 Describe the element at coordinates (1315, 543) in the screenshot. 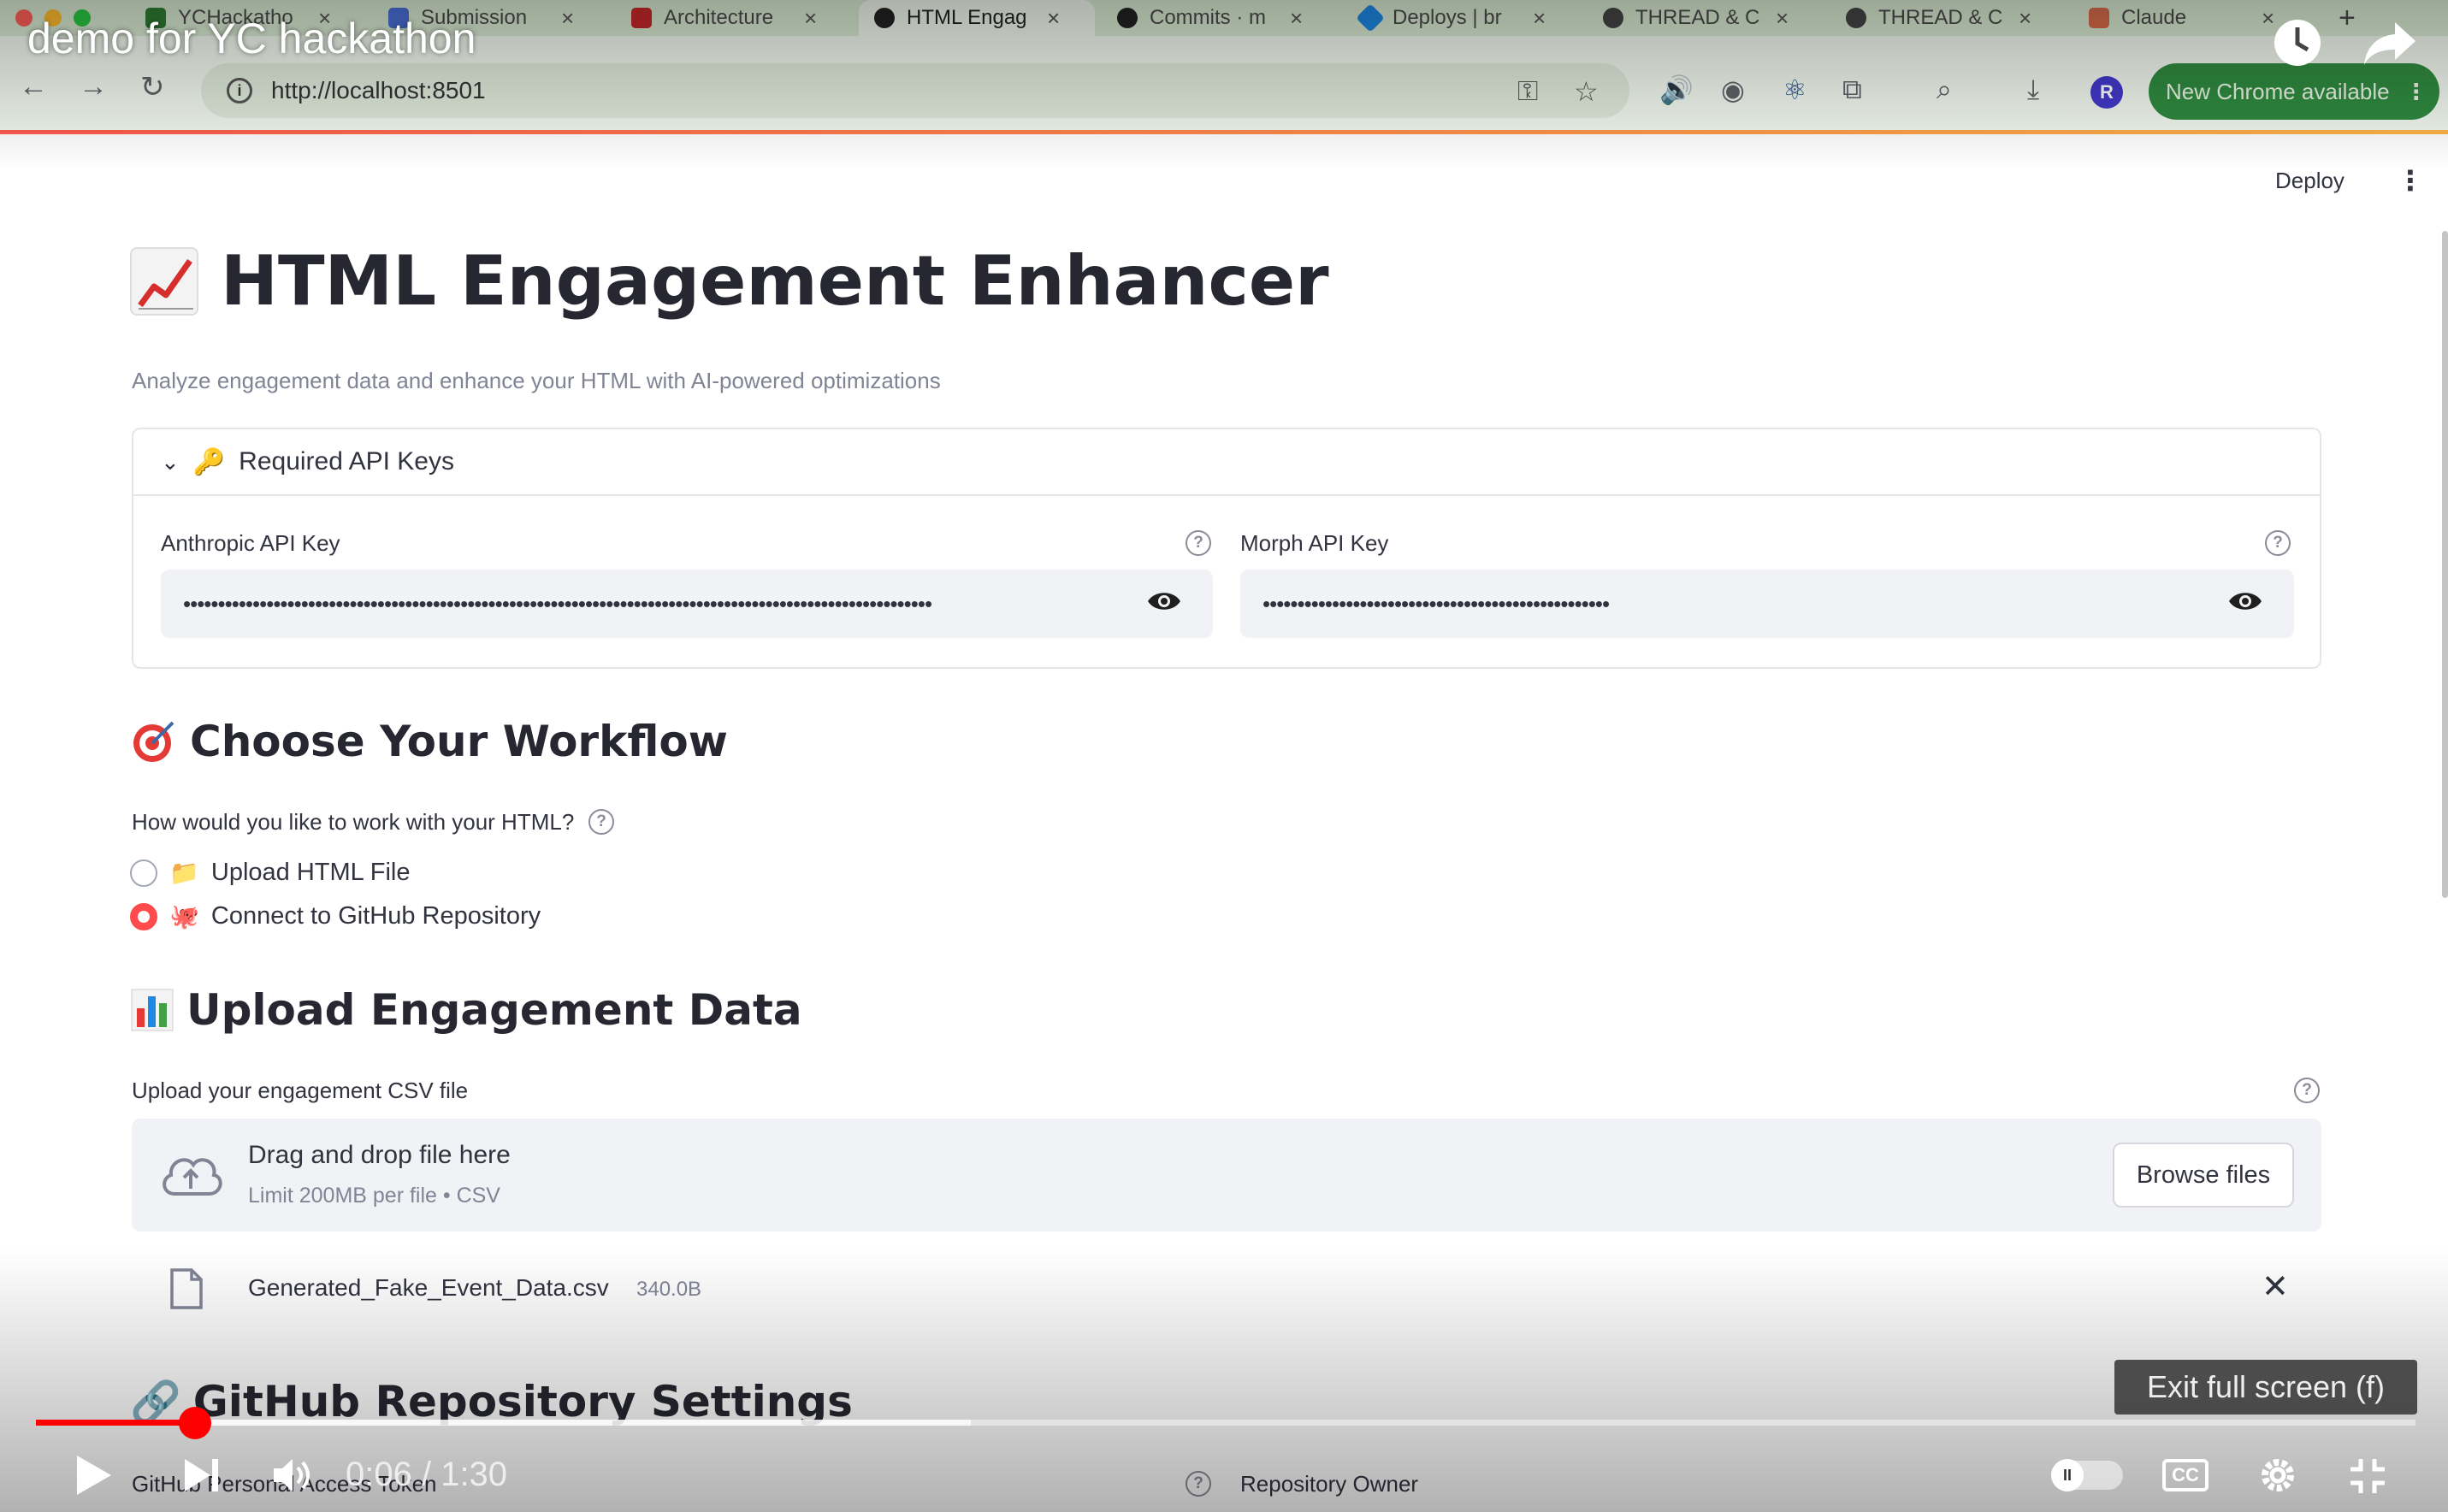

I see `morph-key-label: Morph API Key` at that location.